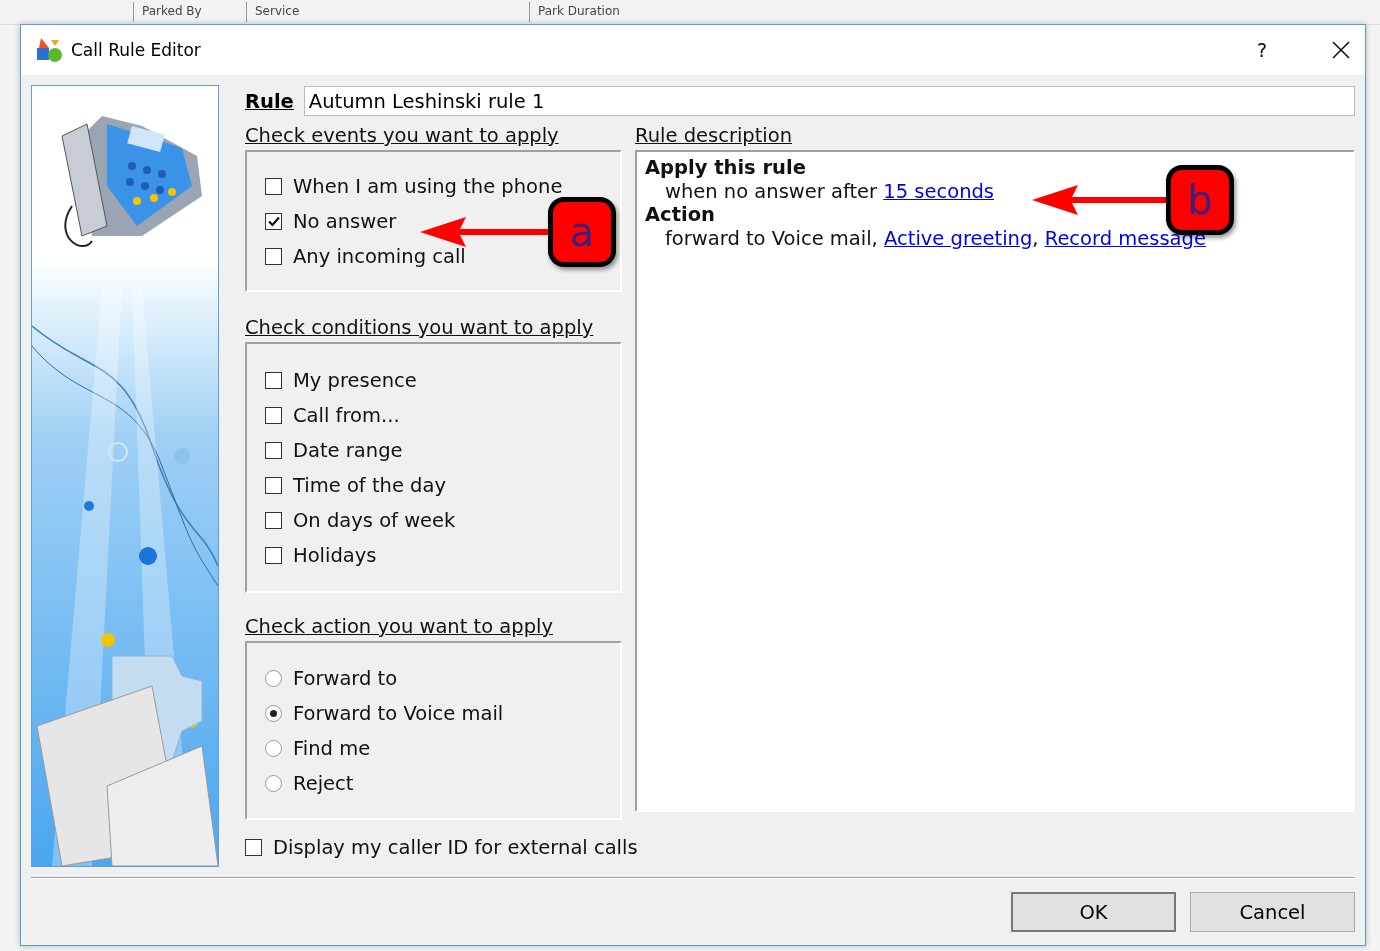 The height and width of the screenshot is (951, 1380). Describe the element at coordinates (136, 50) in the screenshot. I see `window-title: Call Rule Editor` at that location.